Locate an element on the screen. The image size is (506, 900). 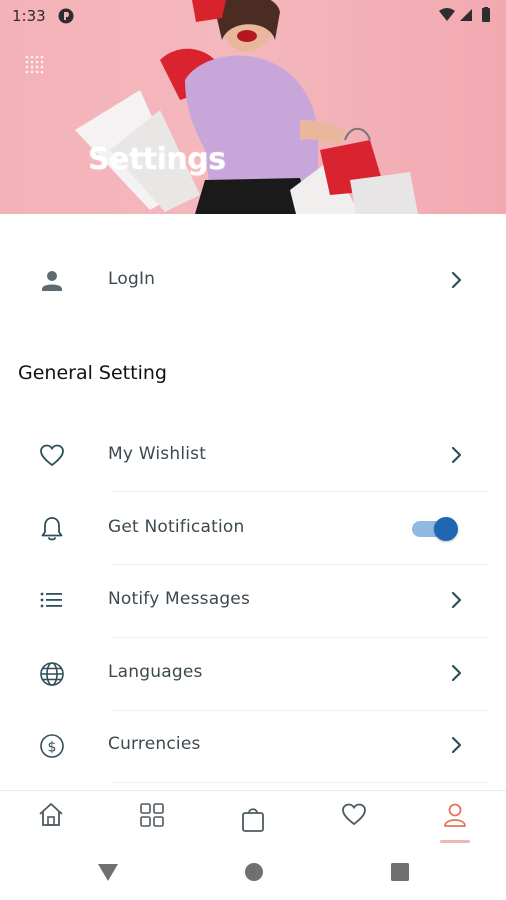
home-circle-icon is located at coordinates (254, 872).